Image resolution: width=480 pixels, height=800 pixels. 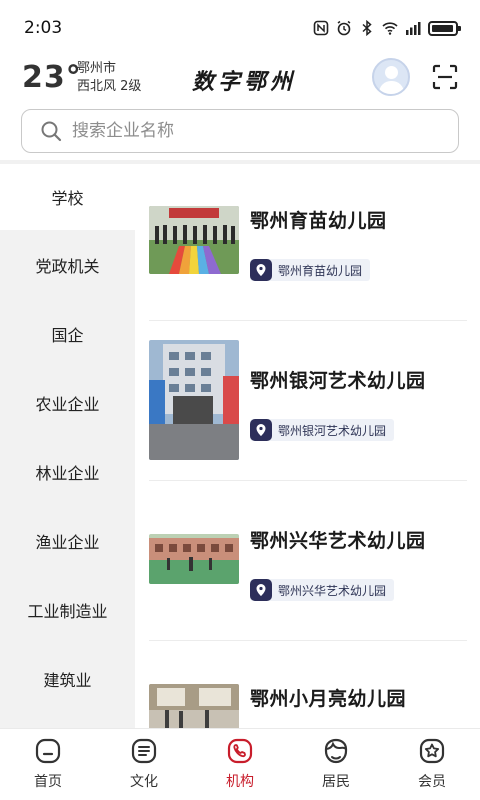 I want to click on culture-icon, so click(x=144, y=751).